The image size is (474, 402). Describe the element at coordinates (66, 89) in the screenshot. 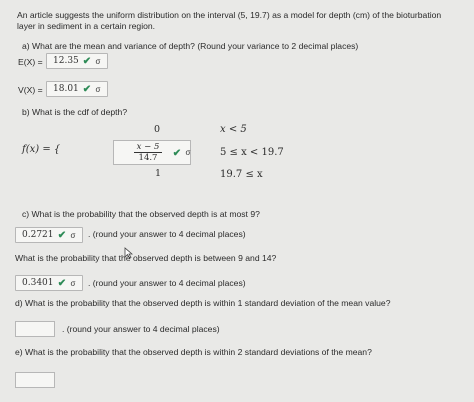

I see `vx-value: 18.01` at that location.